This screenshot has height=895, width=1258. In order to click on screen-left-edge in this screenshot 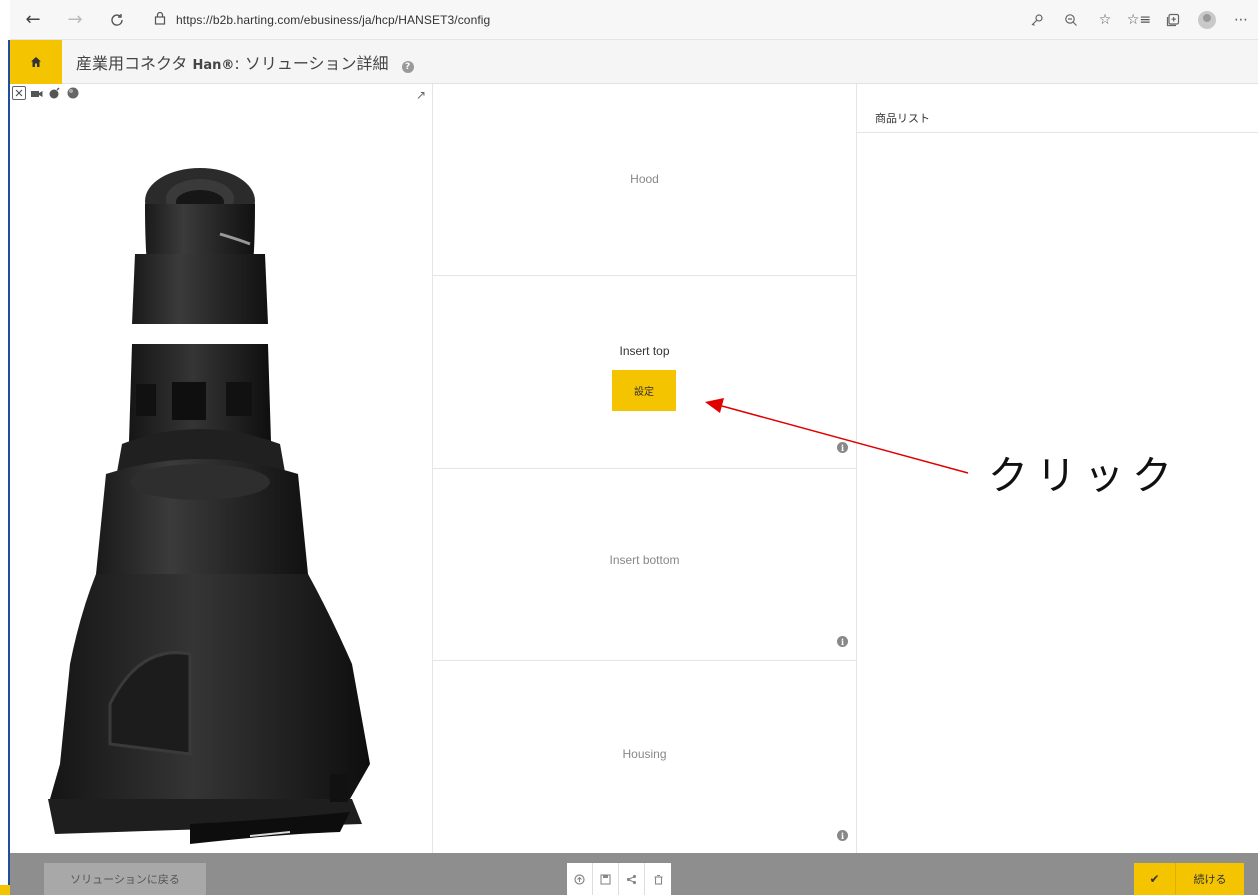, I will do `click(5, 447)`.